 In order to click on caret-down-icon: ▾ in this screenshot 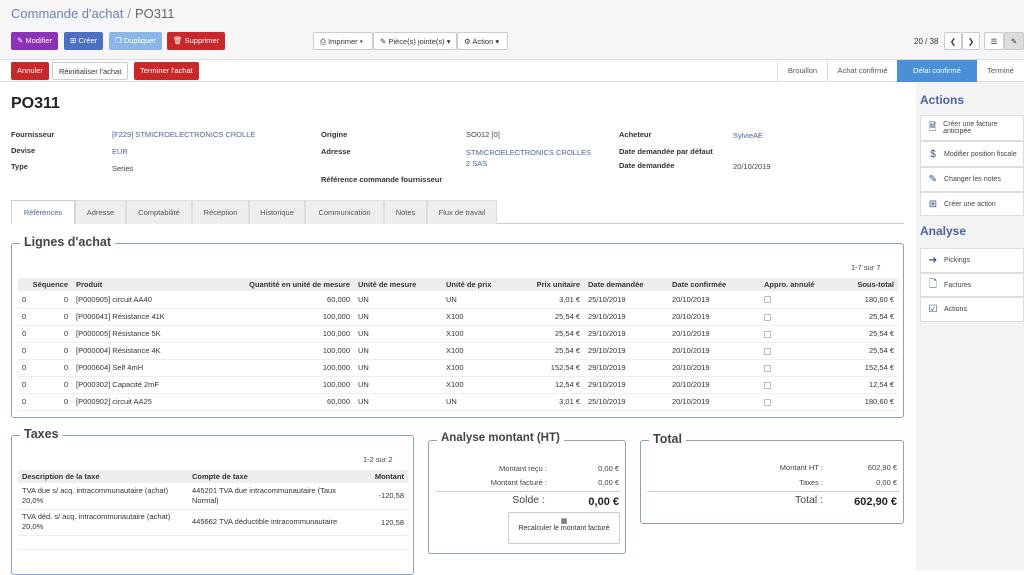, I will do `click(448, 41)`.